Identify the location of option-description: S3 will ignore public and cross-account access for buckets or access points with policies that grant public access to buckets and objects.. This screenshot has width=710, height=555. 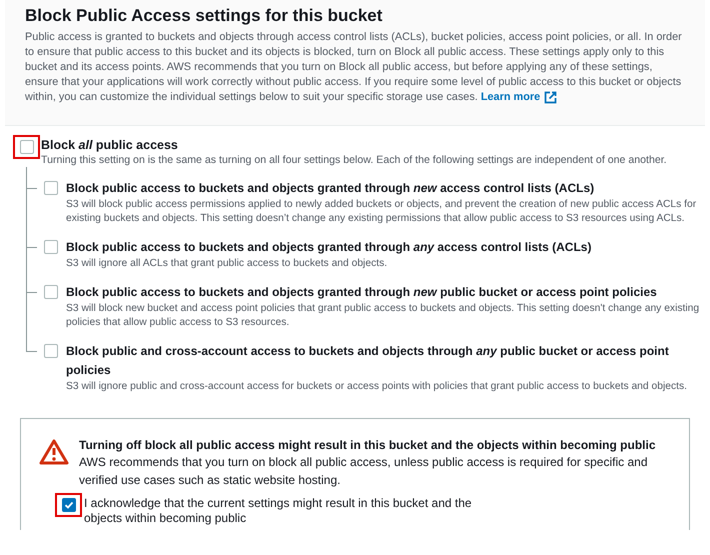
(377, 387).